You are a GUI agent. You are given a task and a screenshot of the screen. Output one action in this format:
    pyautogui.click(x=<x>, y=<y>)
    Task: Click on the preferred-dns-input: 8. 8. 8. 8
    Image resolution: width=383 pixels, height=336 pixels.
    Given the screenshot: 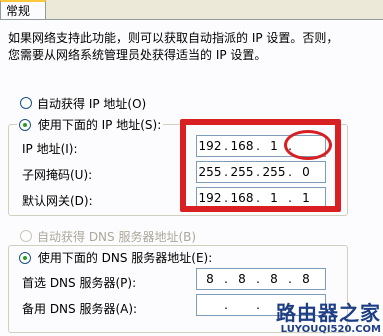 What is the action you would take?
    pyautogui.click(x=261, y=279)
    